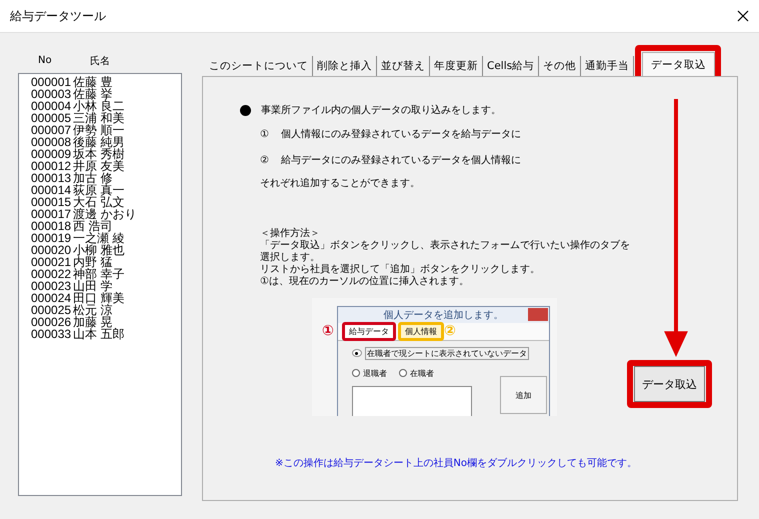  I want to click on employee-number: 000018, so click(52, 226).